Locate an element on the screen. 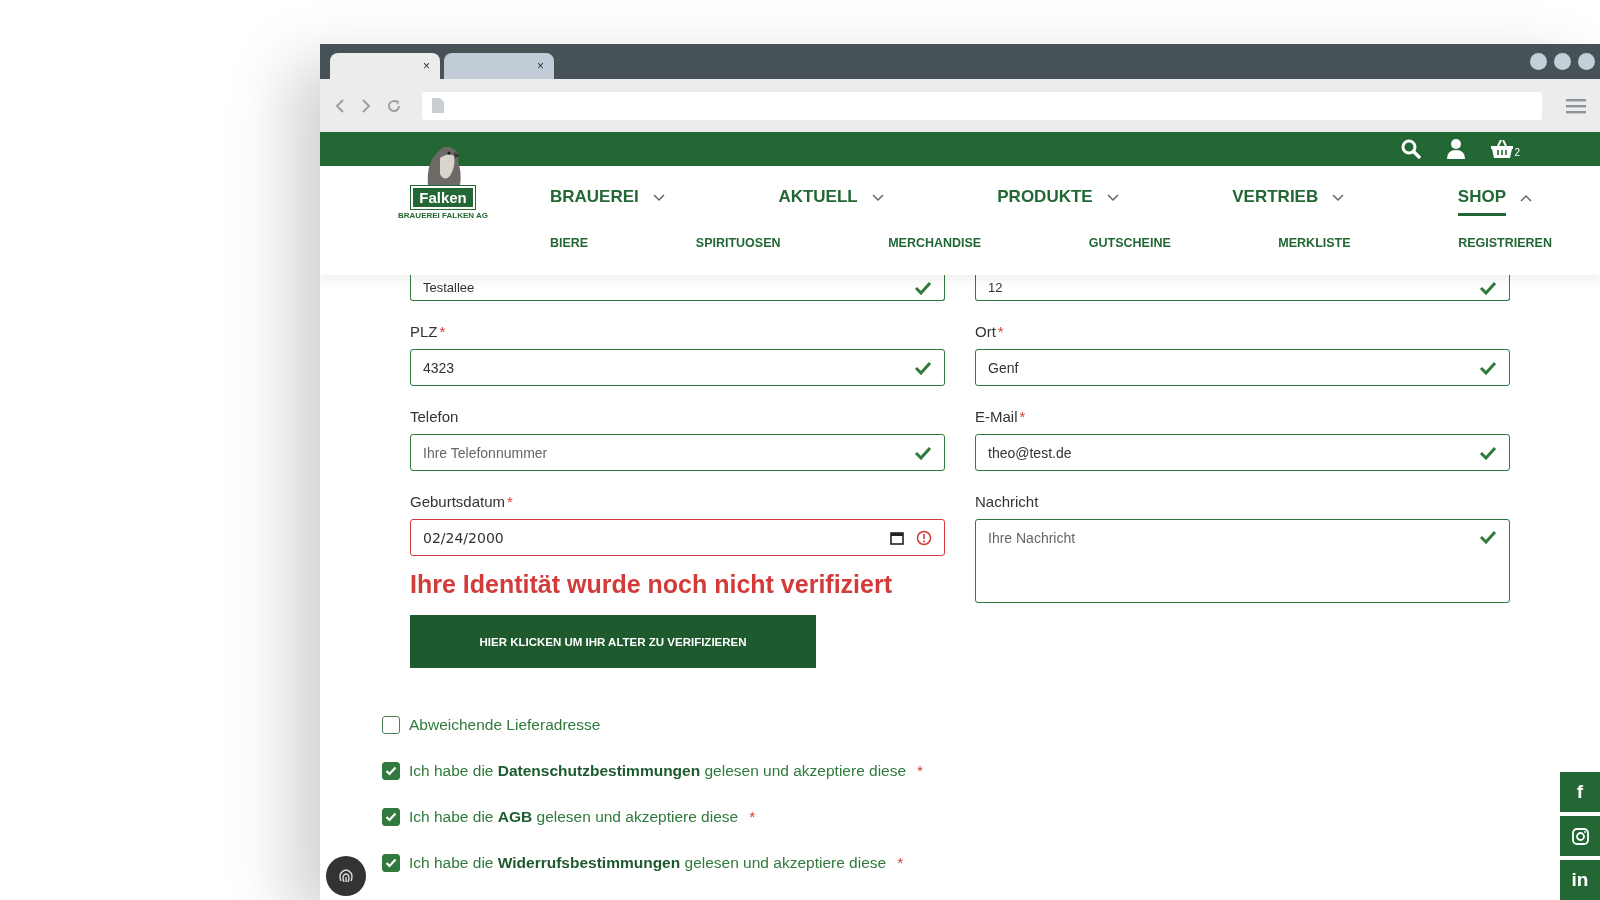 Image resolution: width=1600 pixels, height=900 pixels. verify-age-button: HIER KLICKEN UM IHR ALTER ZU VERIFIZIEREN is located at coordinates (613, 641).